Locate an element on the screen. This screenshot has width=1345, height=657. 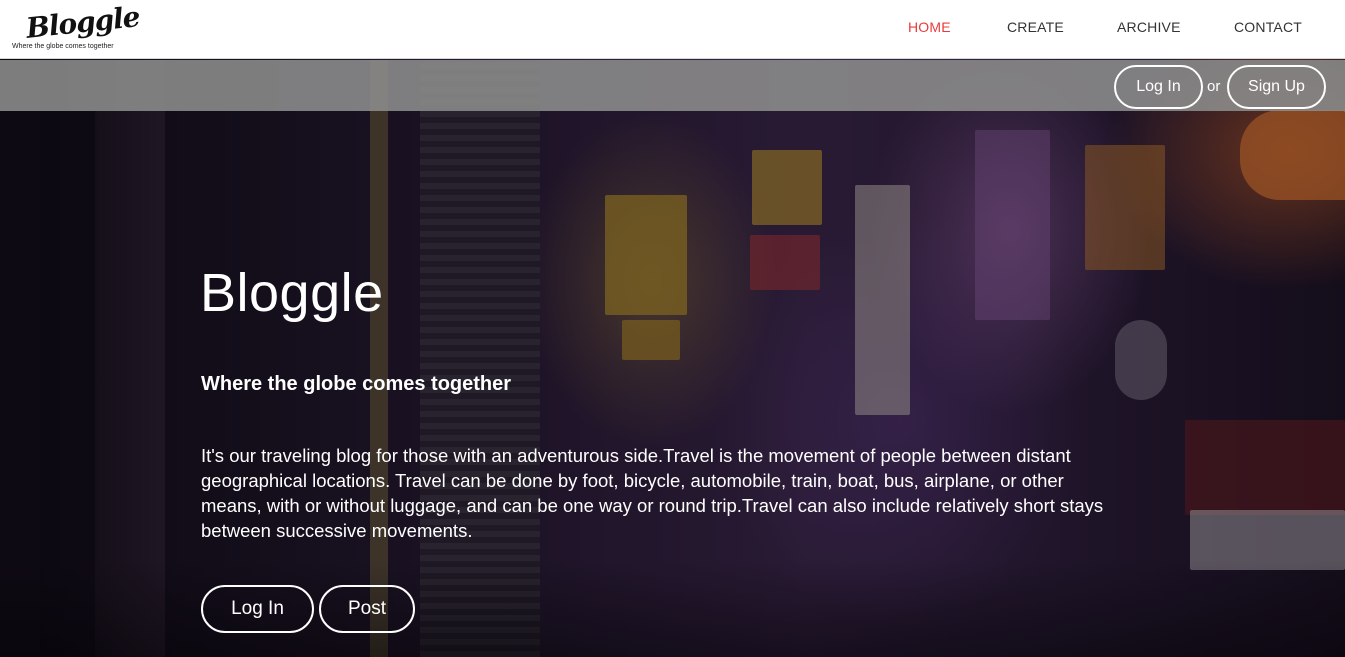
auth-bar: Log In or Sign Up is located at coordinates (672, 85).